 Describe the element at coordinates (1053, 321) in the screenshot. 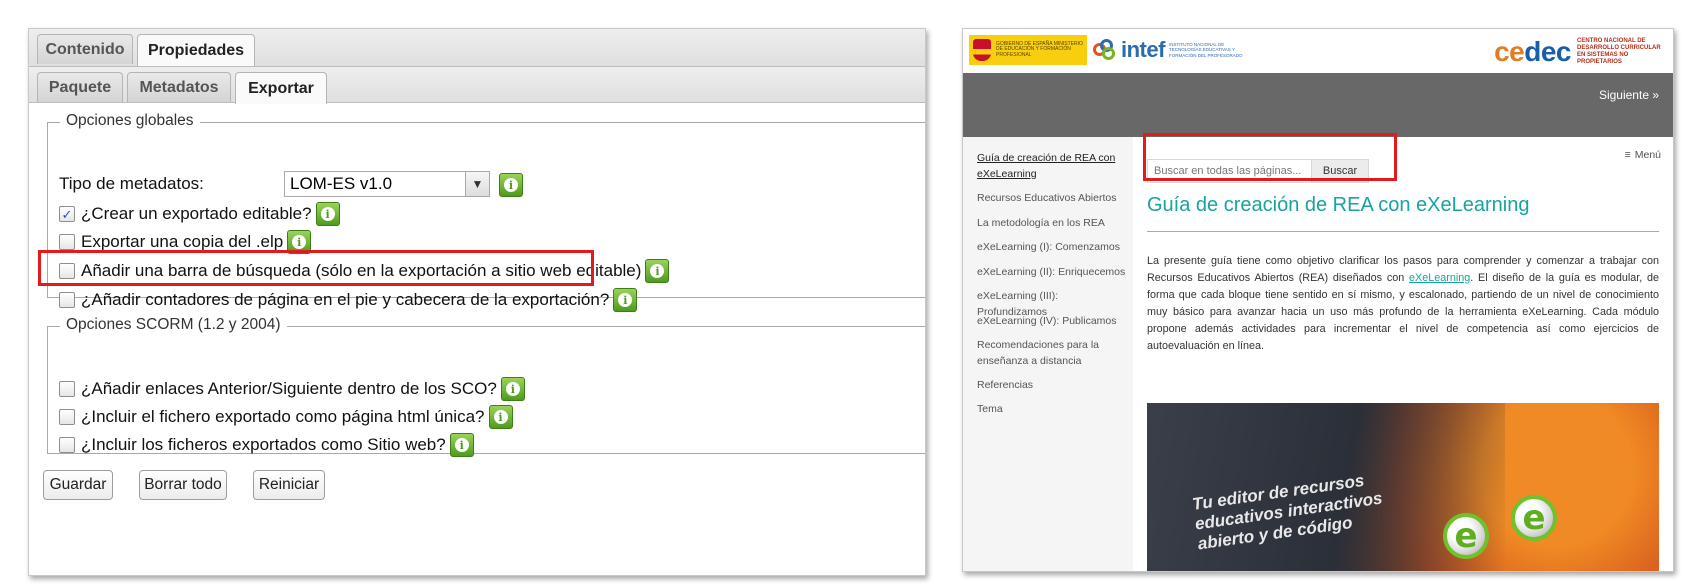

I see `sidebar-item-publicamos: eXeLearning (IV): Publicamos` at that location.